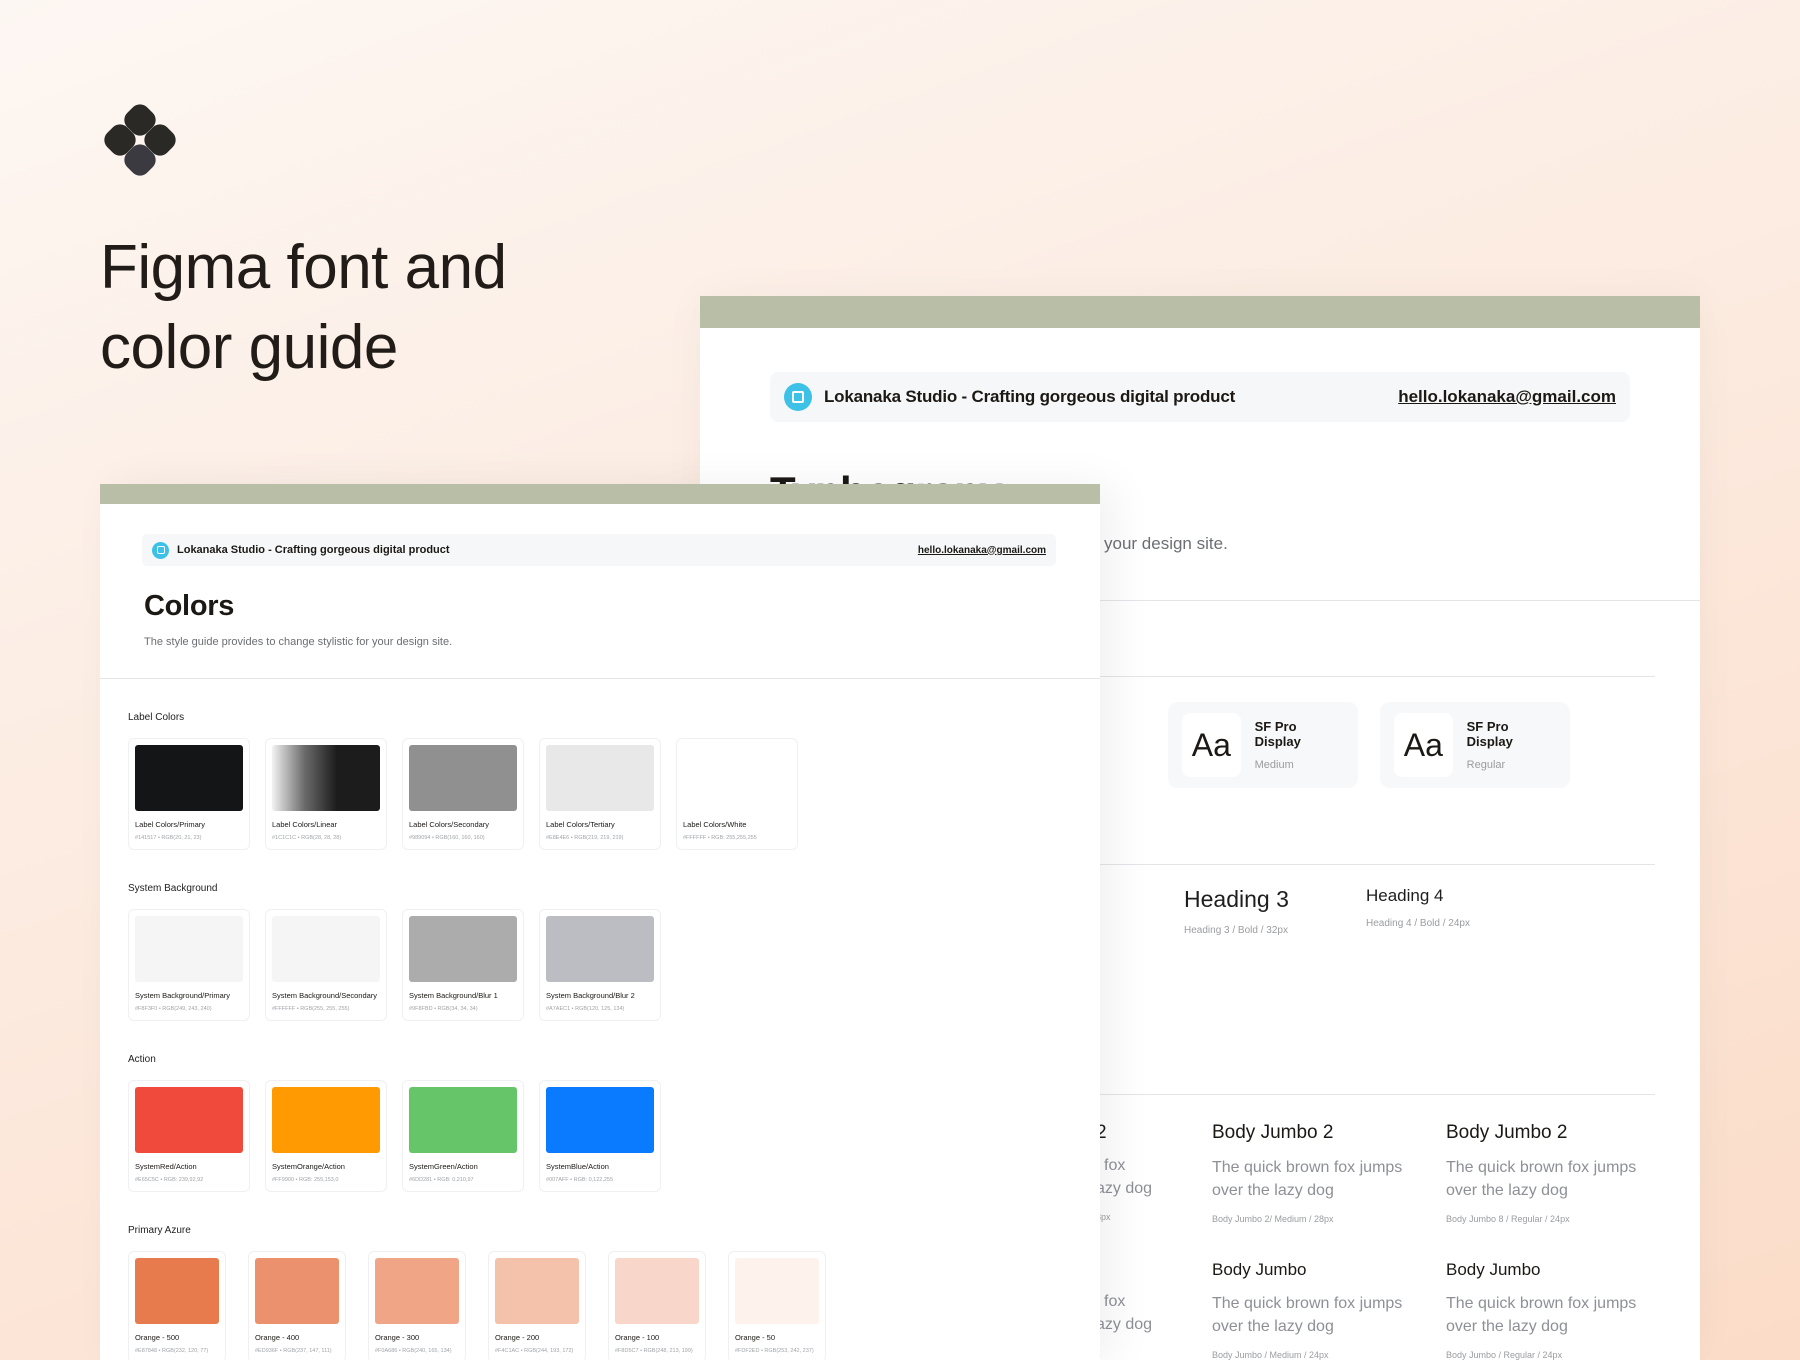  I want to click on color-swatch: Orange - 100 #F8D5C7 • RGB(248, 213, 199), so click(657, 1305).